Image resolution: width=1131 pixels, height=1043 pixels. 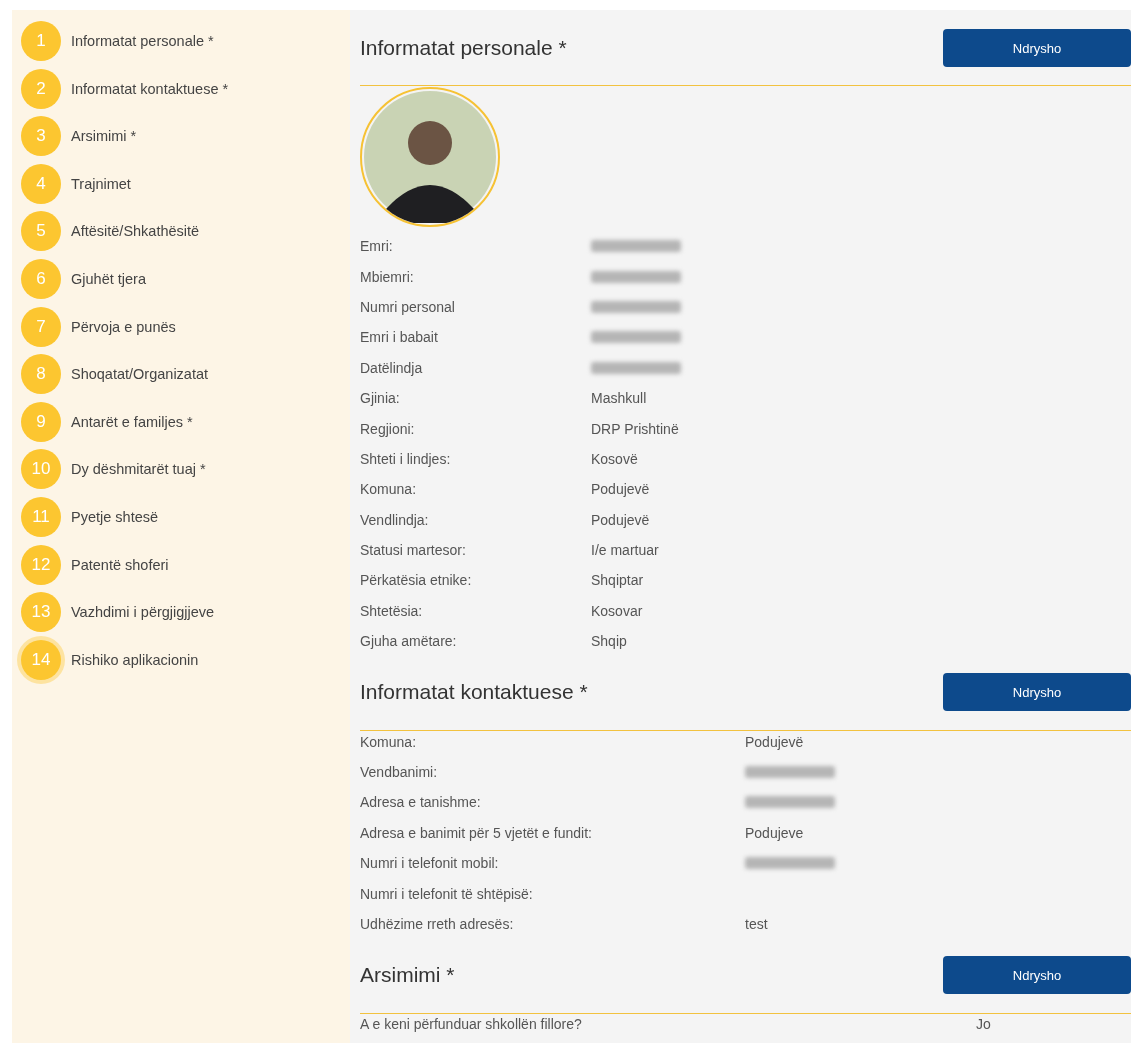 What do you see at coordinates (609, 641) in the screenshot?
I see `field-value: Shqip` at bounding box center [609, 641].